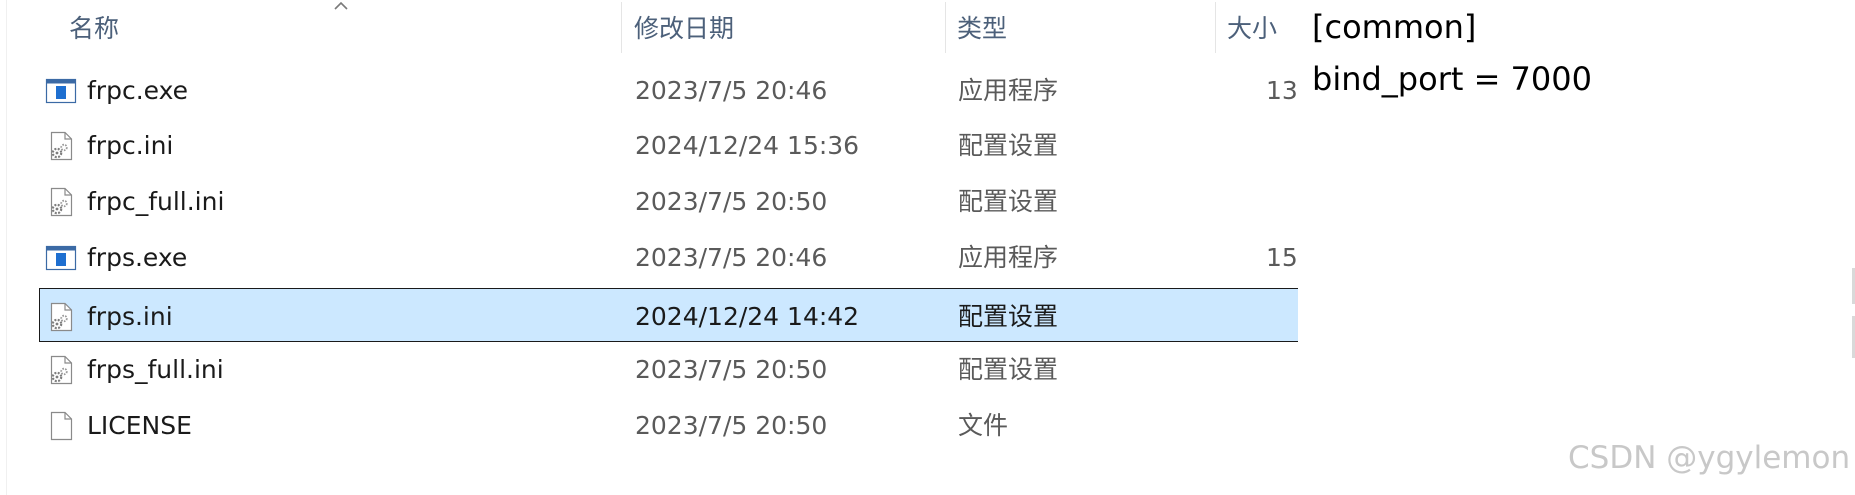  Describe the element at coordinates (130, 145) in the screenshot. I see `file-name: frpc.ini` at that location.